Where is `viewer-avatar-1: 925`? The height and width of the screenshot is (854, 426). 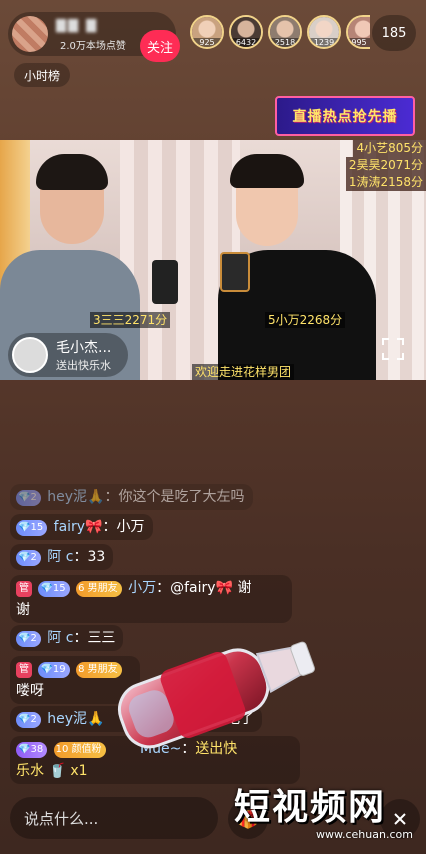
viewer-avatar-1: 925 is located at coordinates (207, 32).